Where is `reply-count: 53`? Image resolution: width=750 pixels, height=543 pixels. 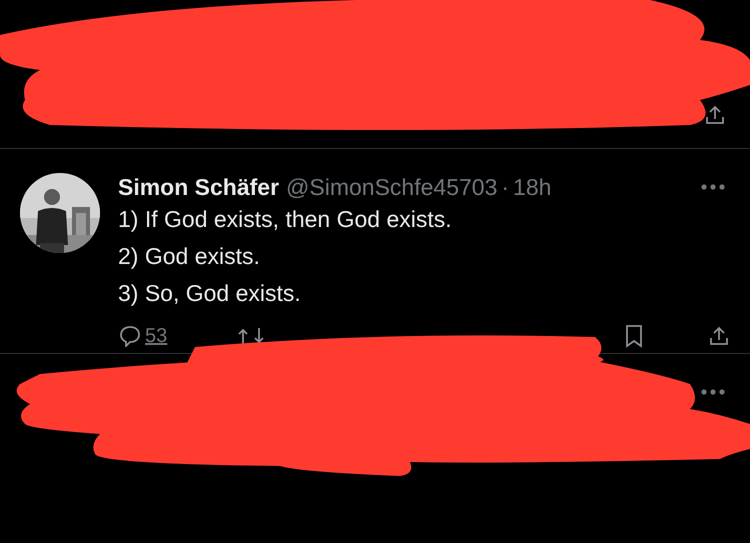
reply-count: 53 is located at coordinates (156, 336).